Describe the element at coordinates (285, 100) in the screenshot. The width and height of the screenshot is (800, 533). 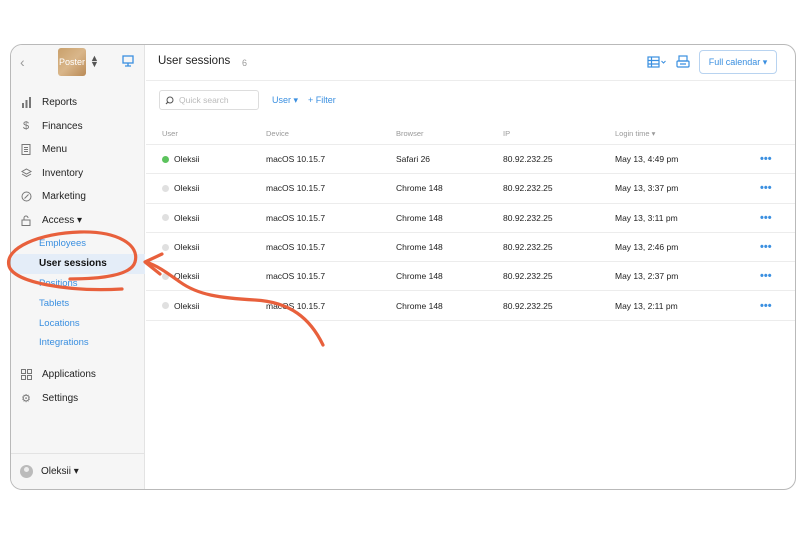
I see `user-filter-dropdown: User ▾` at that location.